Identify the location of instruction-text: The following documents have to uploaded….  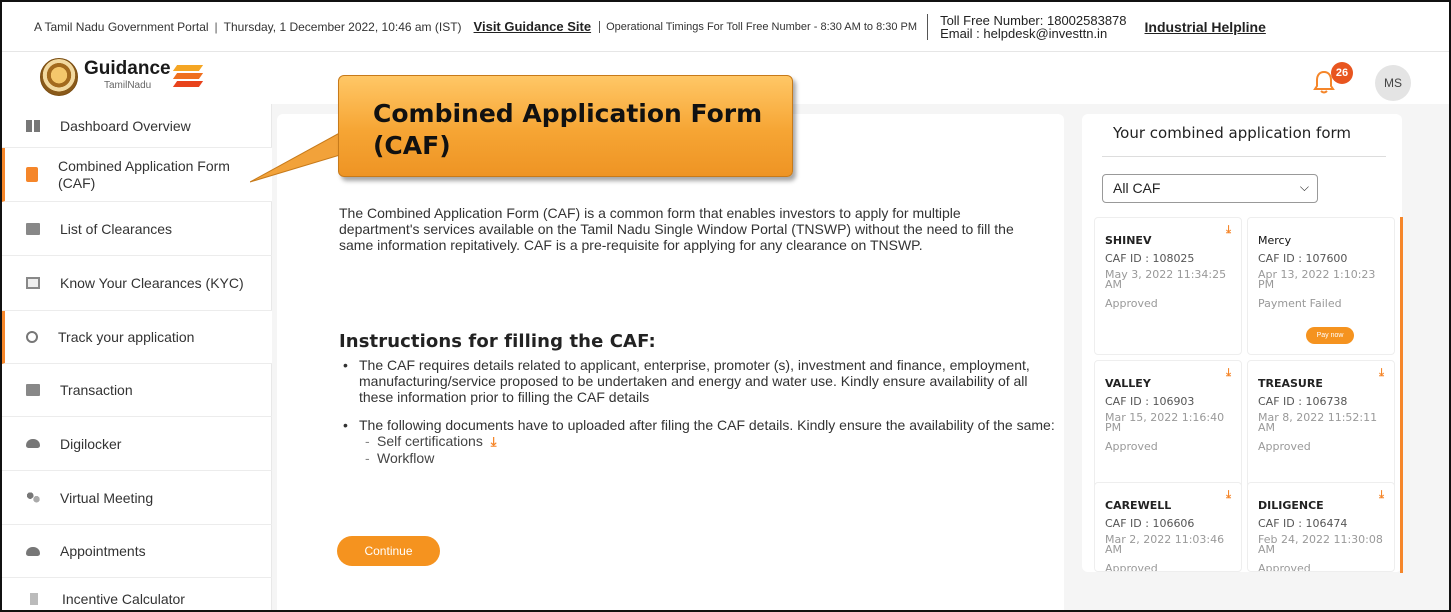
(707, 425).